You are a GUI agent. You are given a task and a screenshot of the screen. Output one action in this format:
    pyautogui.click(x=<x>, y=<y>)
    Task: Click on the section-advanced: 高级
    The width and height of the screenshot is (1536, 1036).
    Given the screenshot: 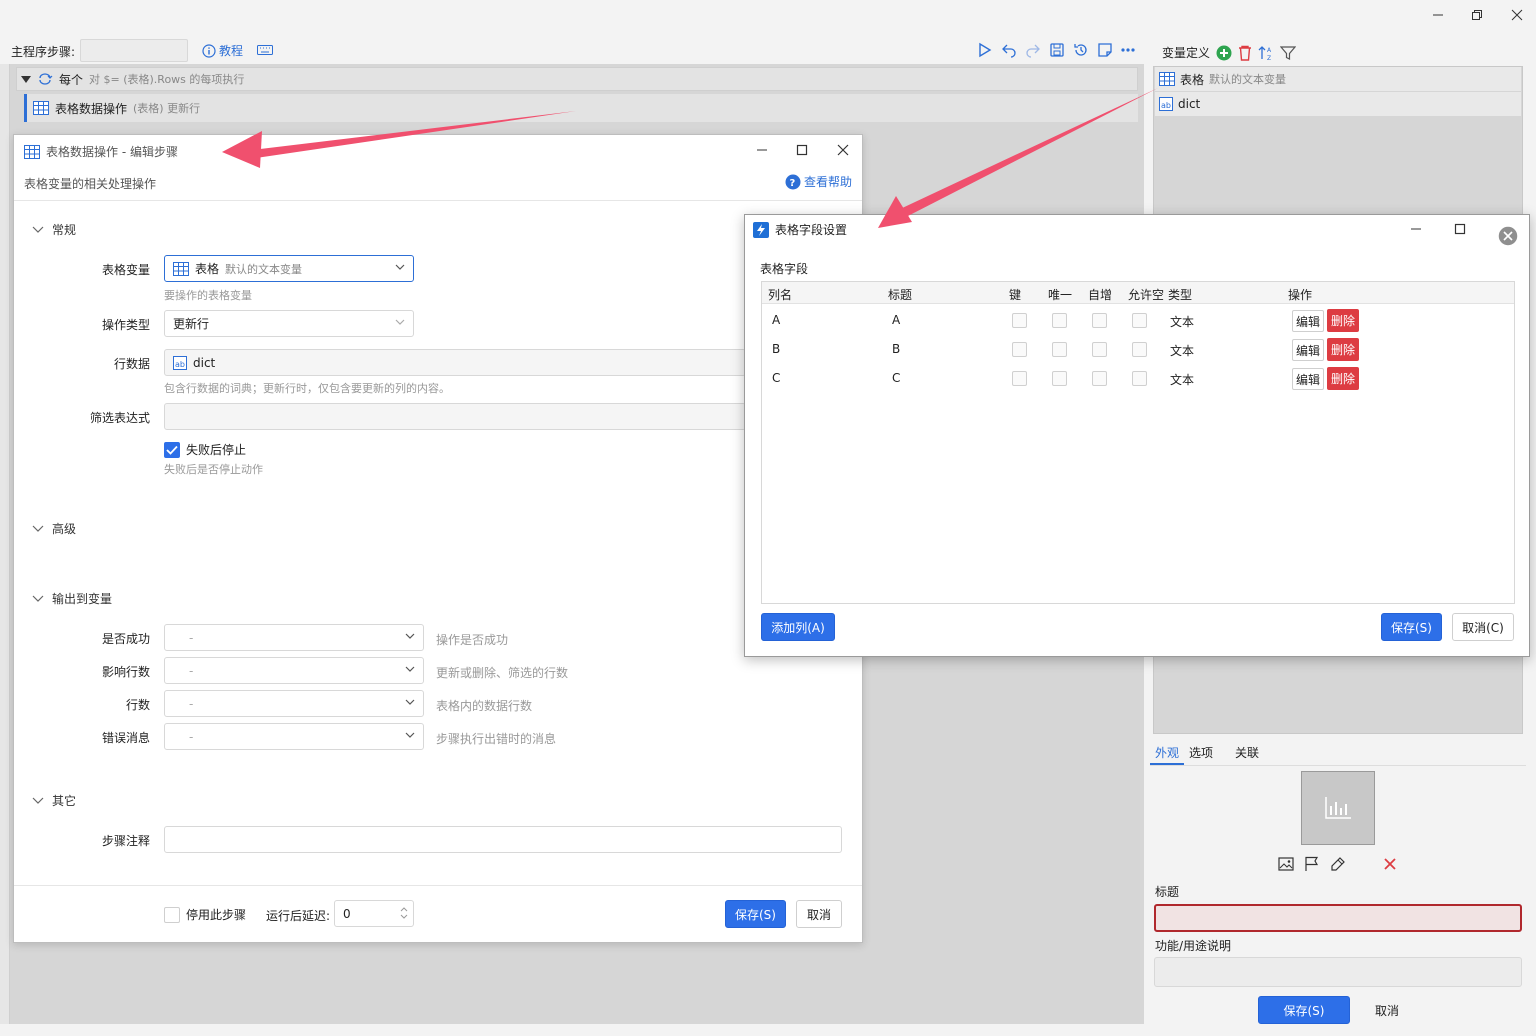 What is the action you would take?
    pyautogui.click(x=54, y=528)
    